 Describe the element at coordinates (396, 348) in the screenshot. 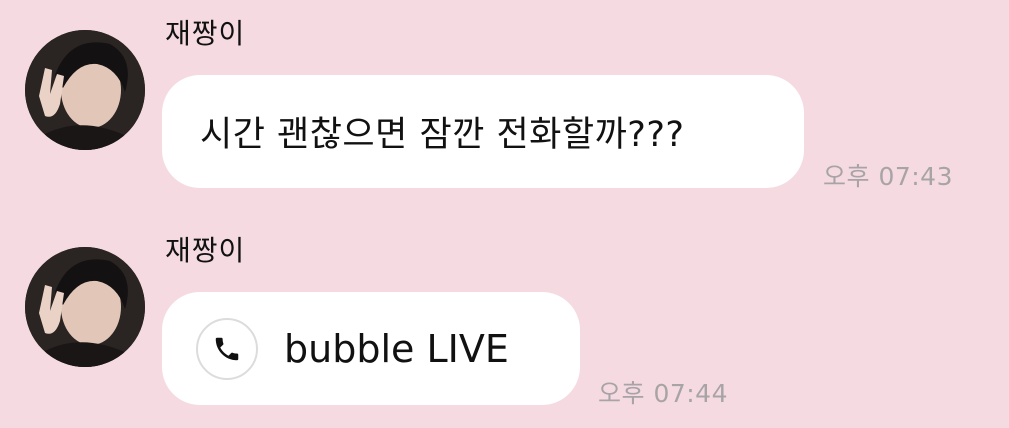

I see `call-label: bubble LIVE` at that location.